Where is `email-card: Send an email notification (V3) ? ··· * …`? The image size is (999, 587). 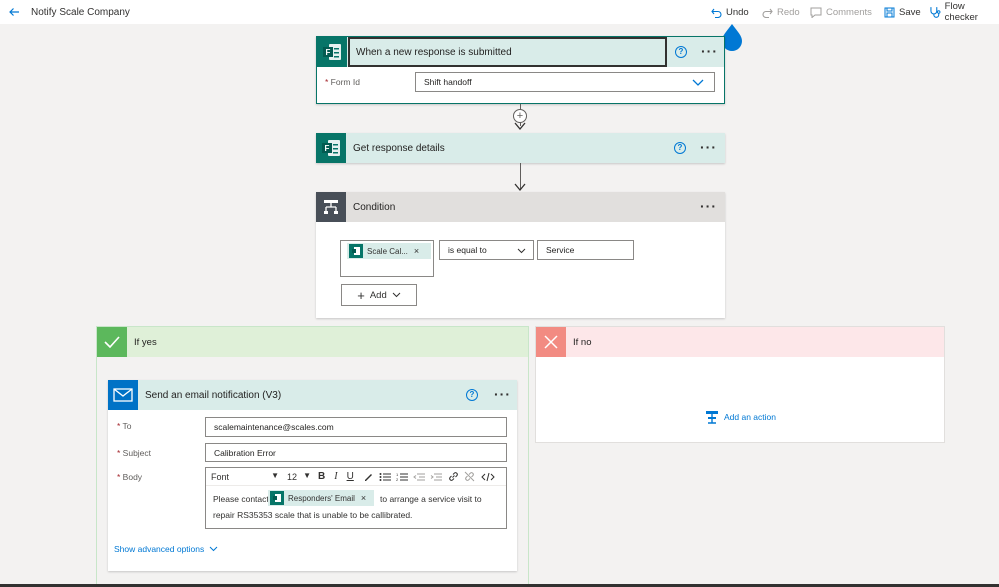
email-card: Send an email notification (V3) ? ··· * … is located at coordinates (312, 475).